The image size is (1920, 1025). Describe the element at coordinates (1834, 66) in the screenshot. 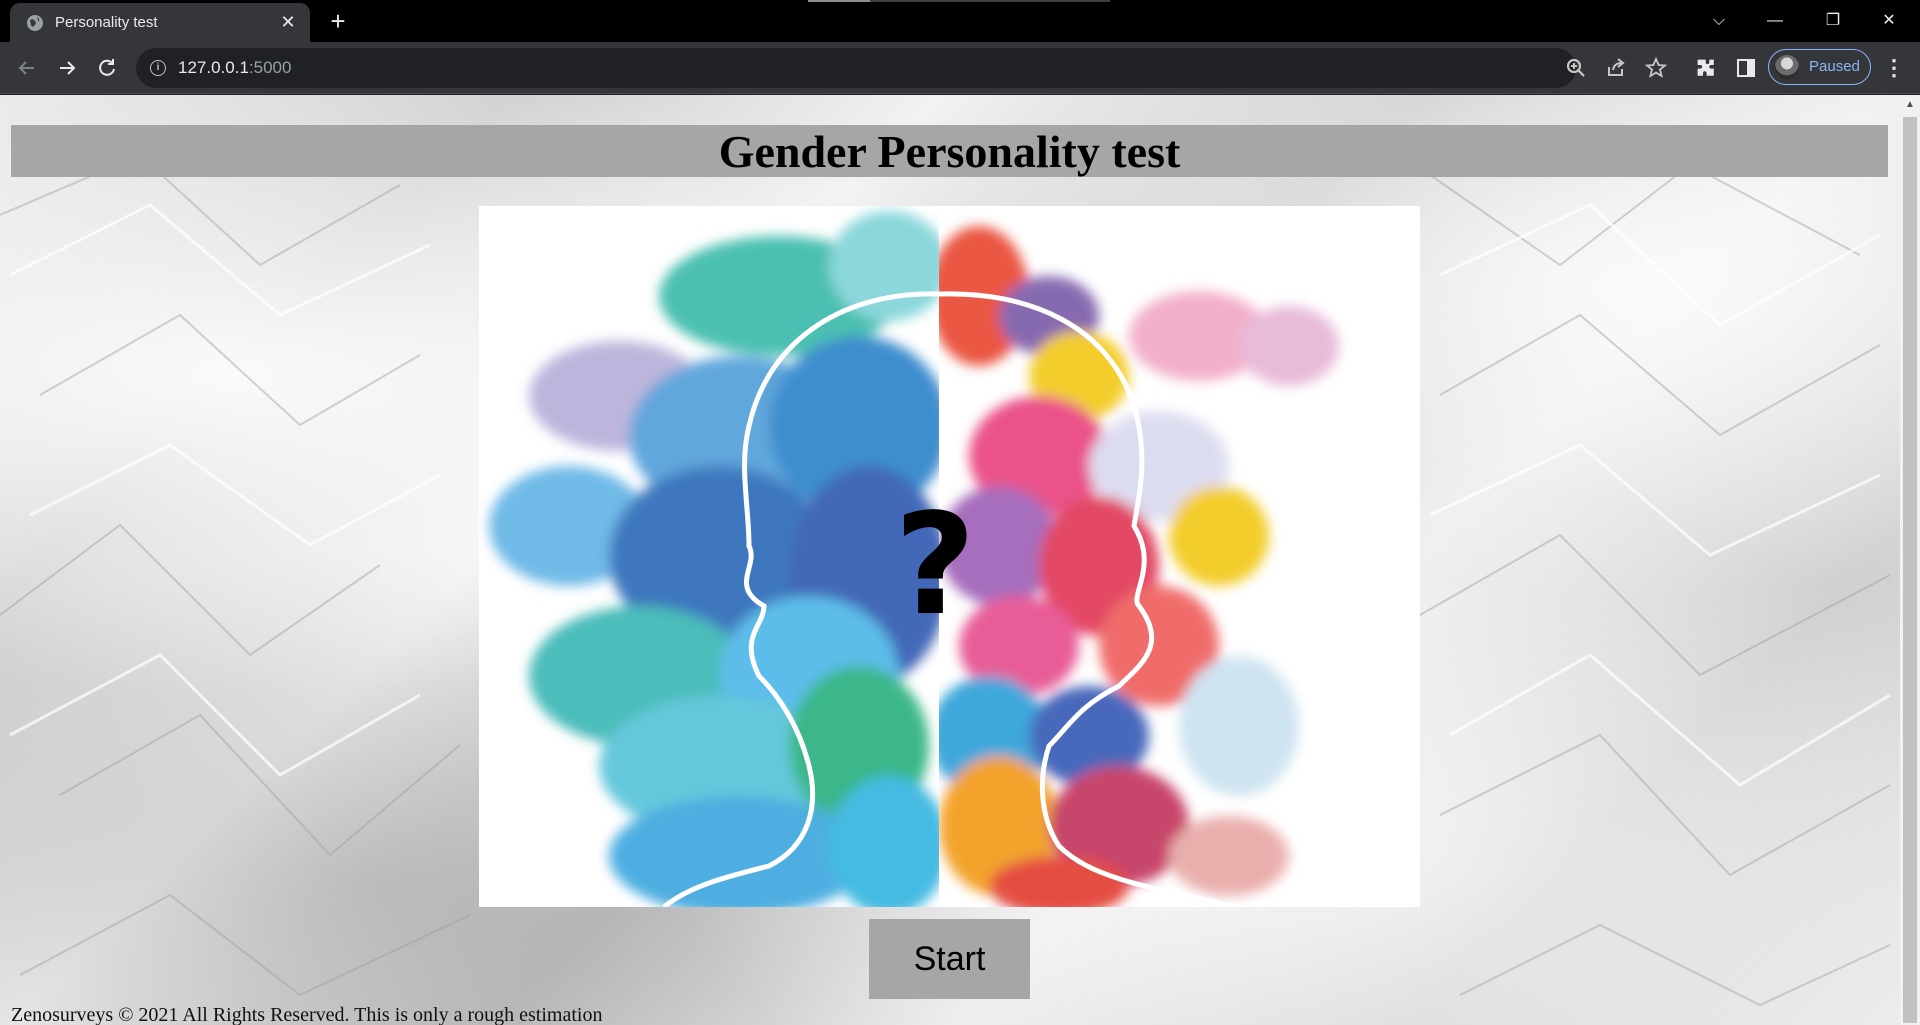

I see `profile-status: Paused` at that location.